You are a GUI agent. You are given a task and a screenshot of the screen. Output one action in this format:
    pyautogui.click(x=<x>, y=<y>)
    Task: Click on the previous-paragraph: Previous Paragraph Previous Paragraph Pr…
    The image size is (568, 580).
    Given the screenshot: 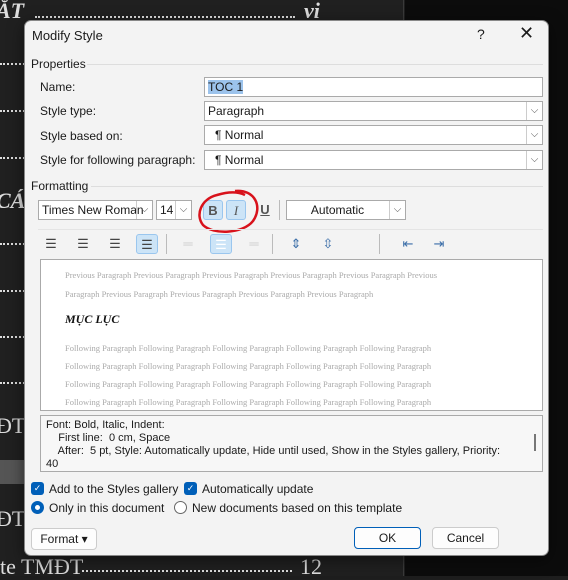 What is the action you would take?
    pyautogui.click(x=251, y=275)
    